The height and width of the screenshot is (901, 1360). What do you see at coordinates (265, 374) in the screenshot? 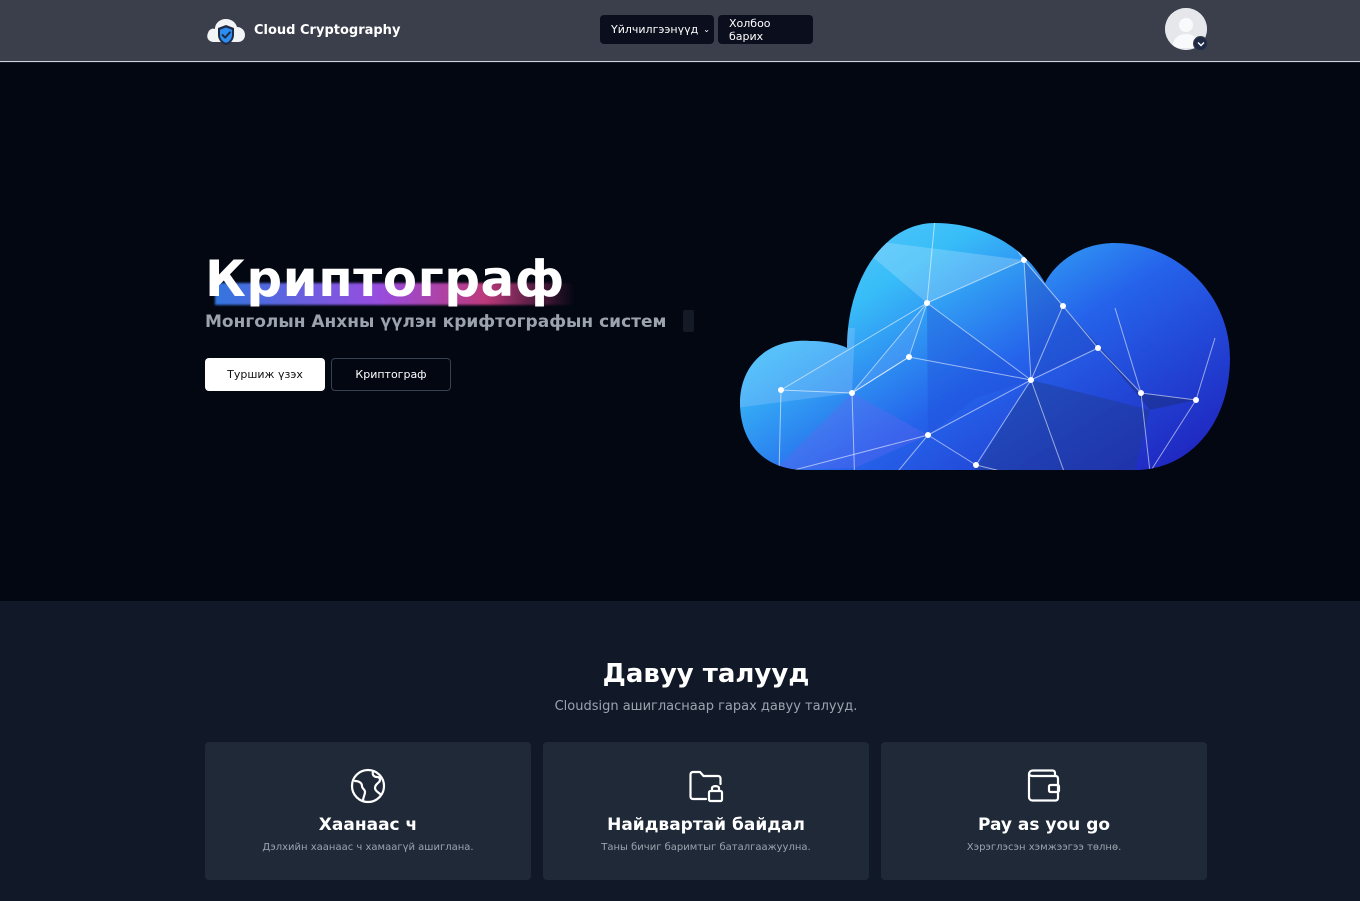
I see `try-now-button: Туршиж үзэх` at bounding box center [265, 374].